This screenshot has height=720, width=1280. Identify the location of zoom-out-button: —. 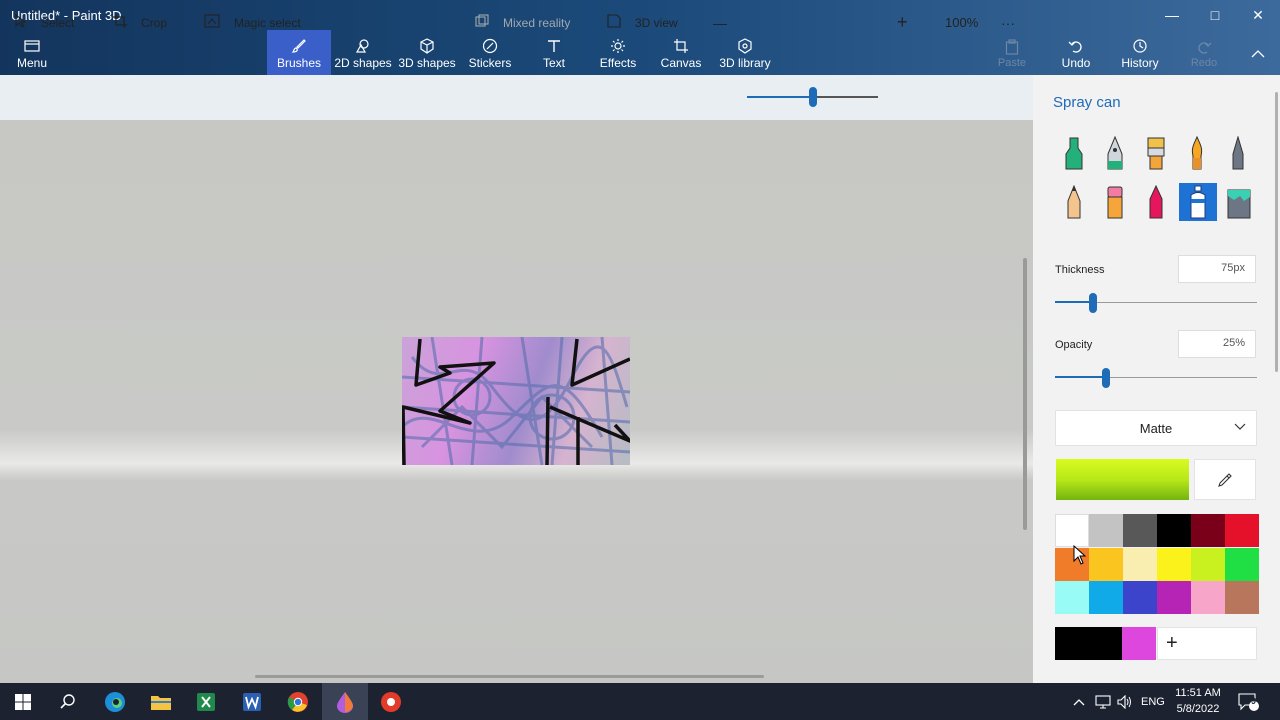
(720, 22).